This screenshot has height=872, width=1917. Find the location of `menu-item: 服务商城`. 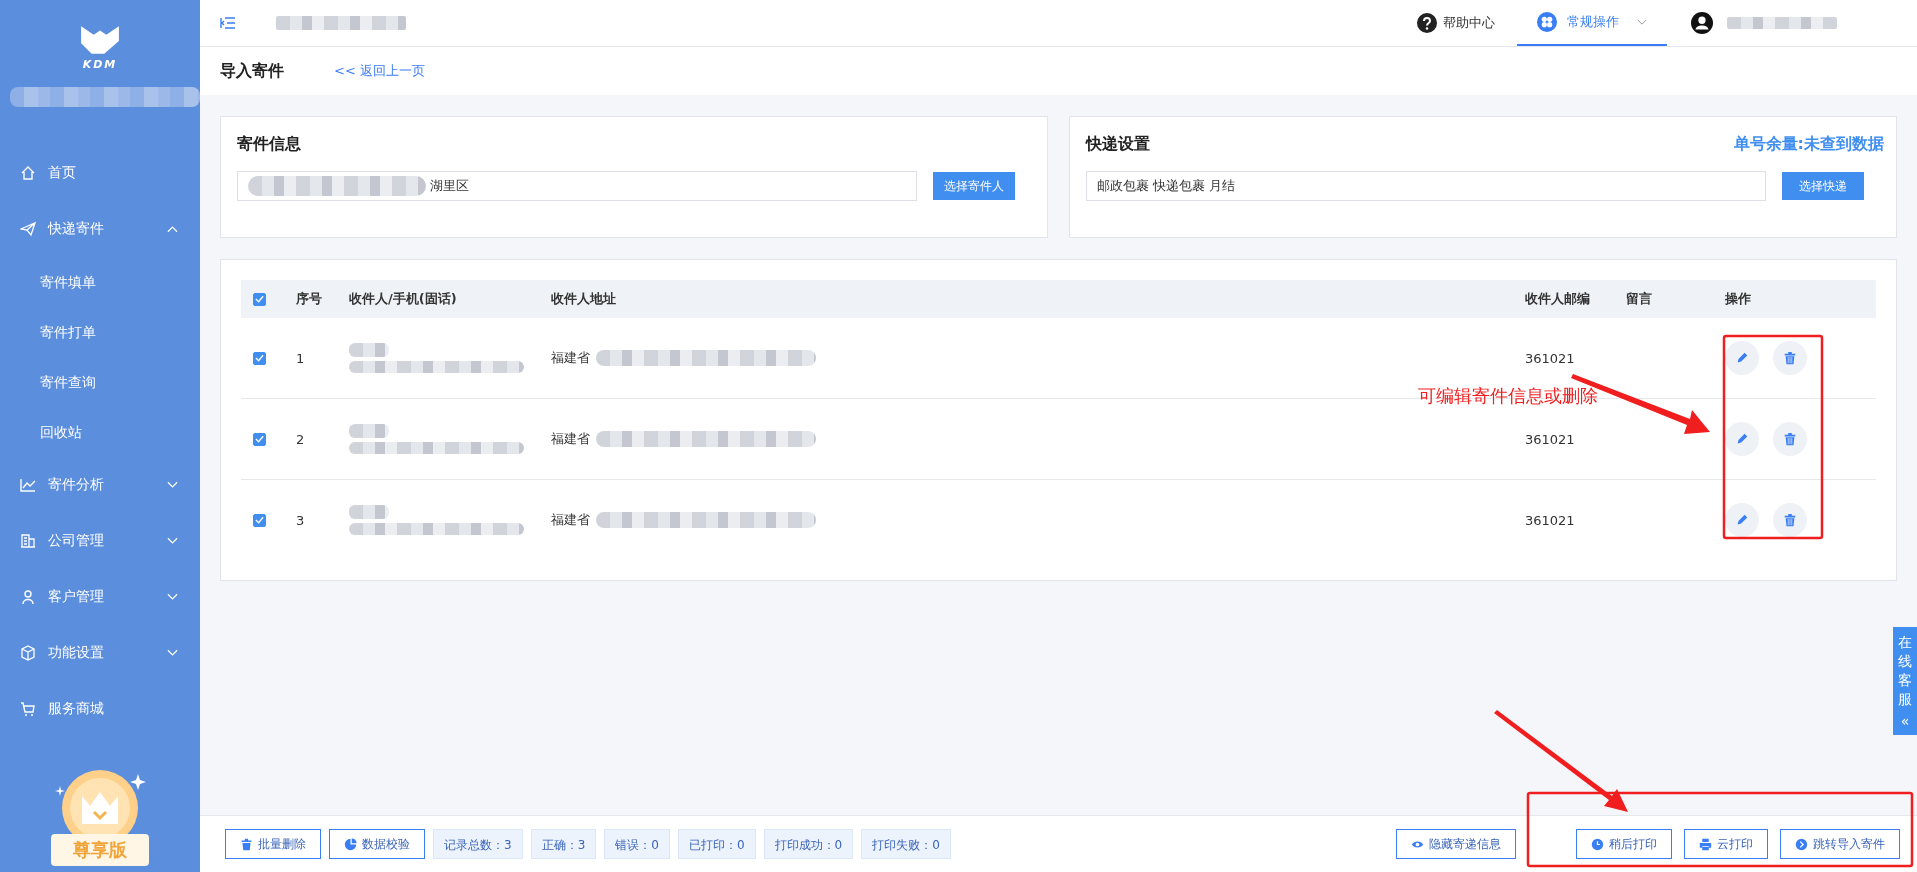

menu-item: 服务商城 is located at coordinates (100, 709).